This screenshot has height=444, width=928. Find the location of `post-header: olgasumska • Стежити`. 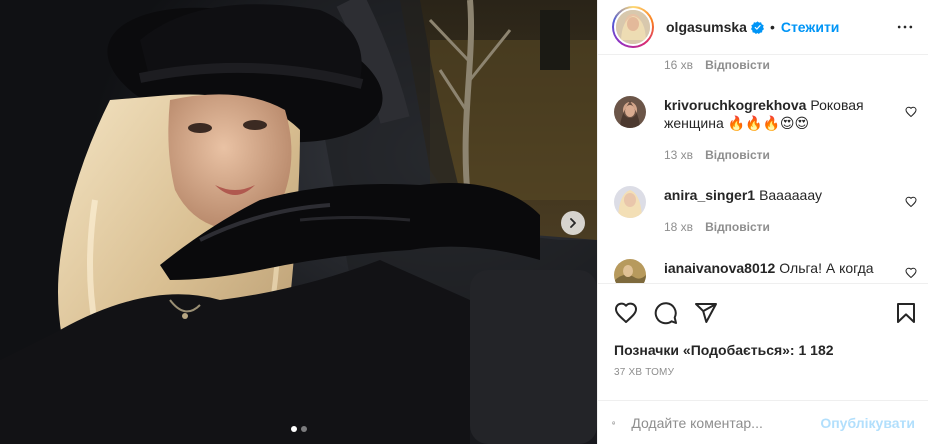

post-header: olgasumska • Стежити is located at coordinates (763, 27).